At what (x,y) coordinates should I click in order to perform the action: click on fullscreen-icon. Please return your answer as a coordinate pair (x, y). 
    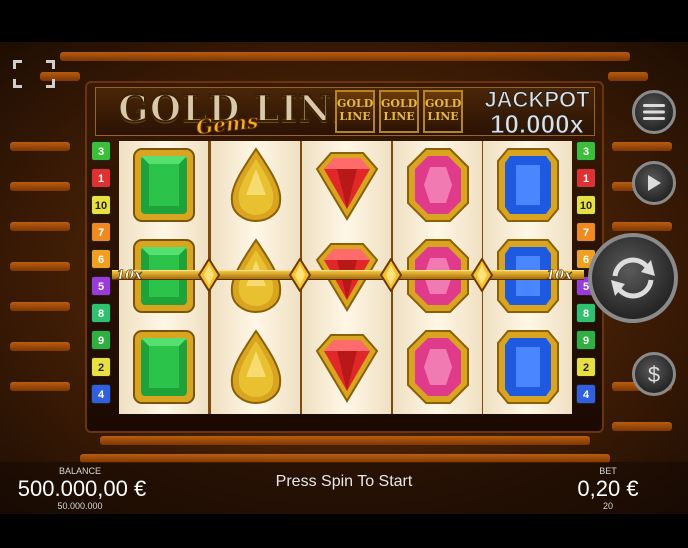
    Looking at the image, I should click on (34, 74).